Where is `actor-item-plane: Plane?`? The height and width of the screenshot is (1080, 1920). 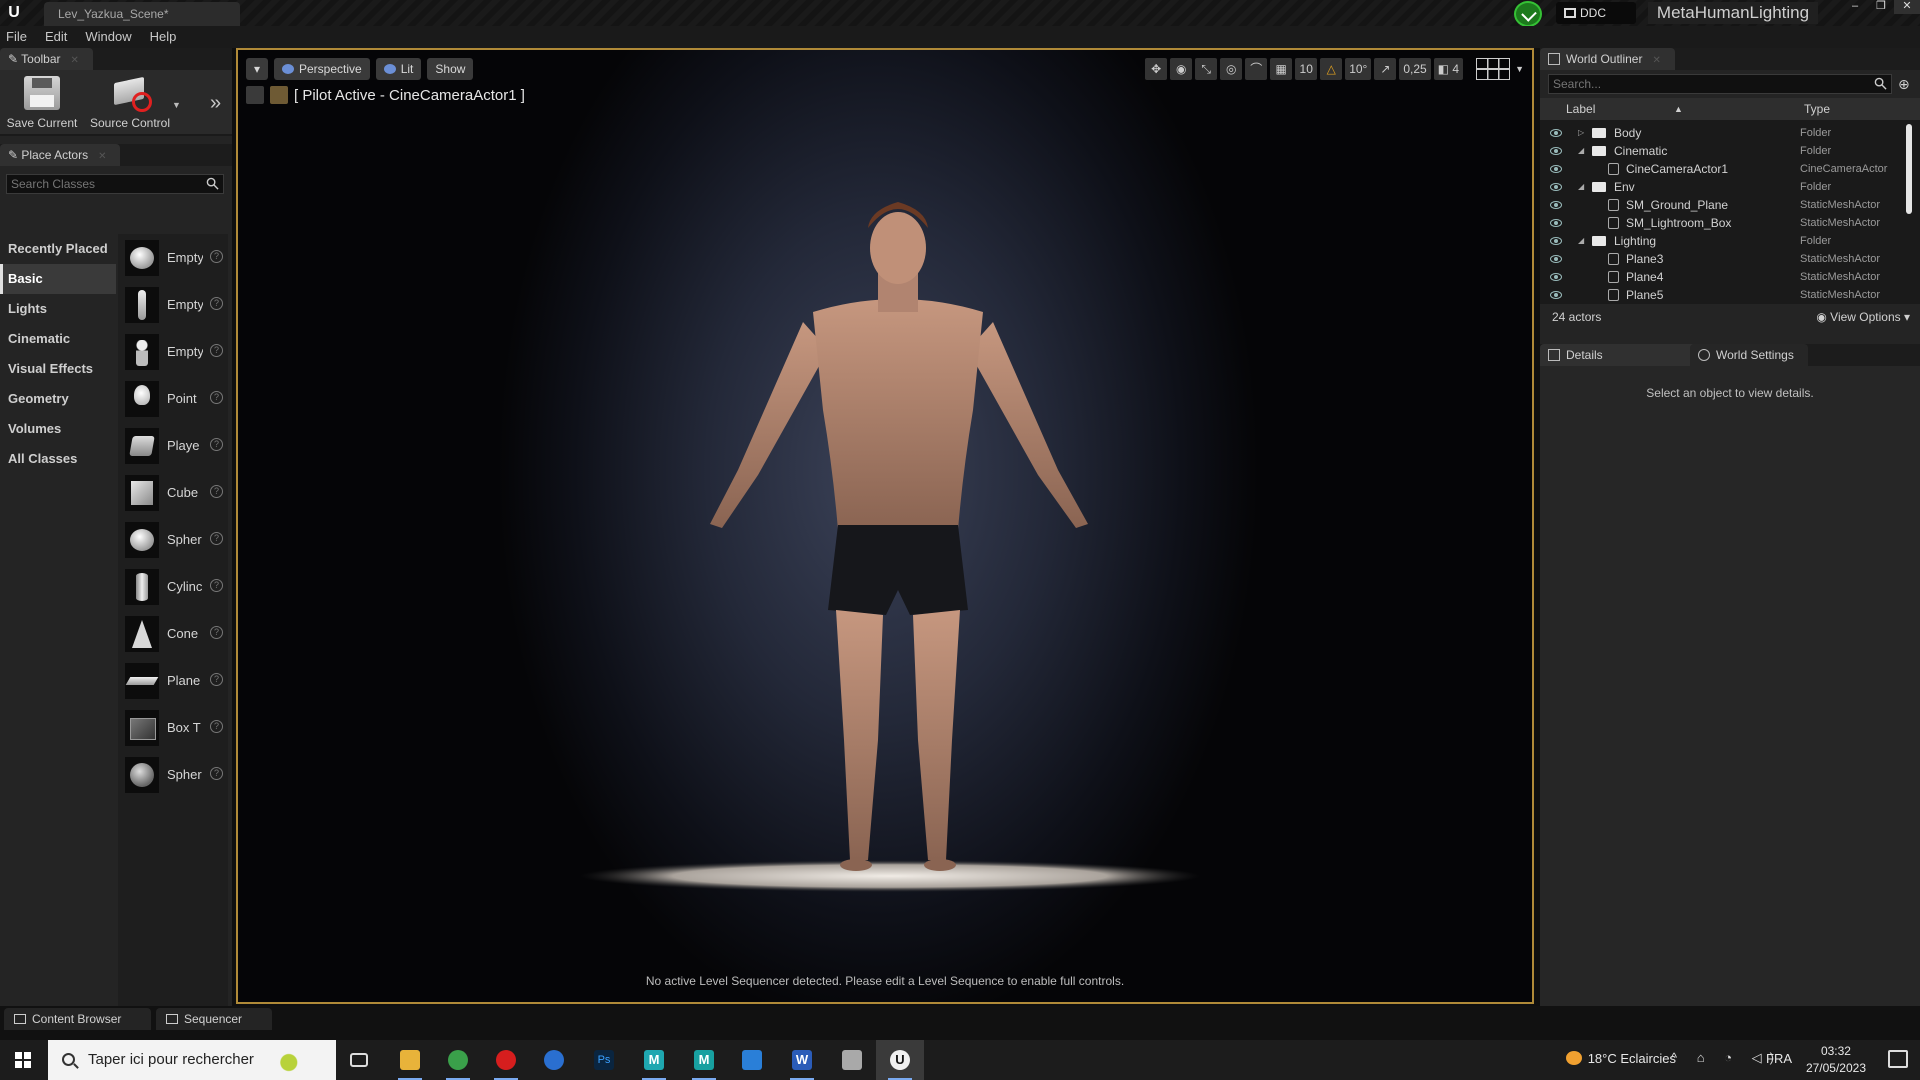
actor-item-plane: Plane? is located at coordinates (173, 680).